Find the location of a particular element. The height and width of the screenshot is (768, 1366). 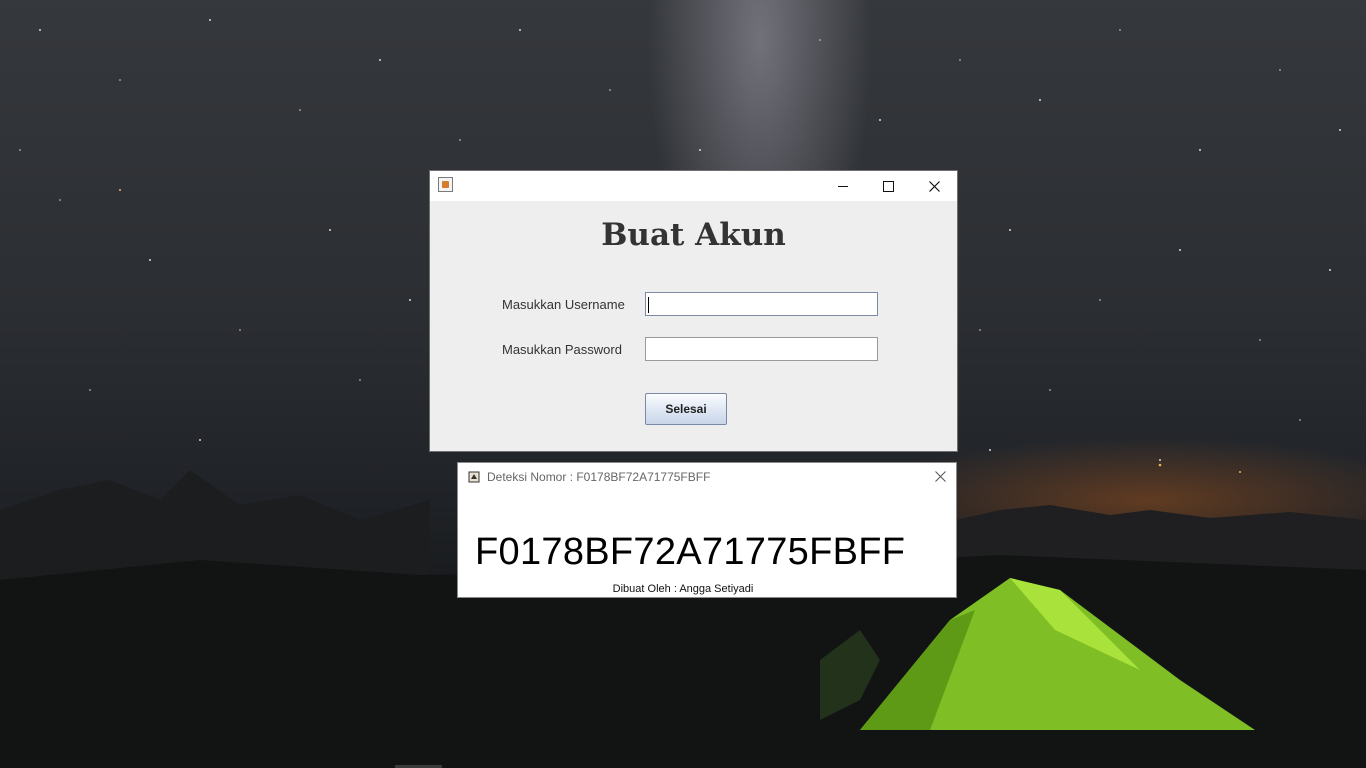

username-label: Masukkan Username is located at coordinates (563, 304).